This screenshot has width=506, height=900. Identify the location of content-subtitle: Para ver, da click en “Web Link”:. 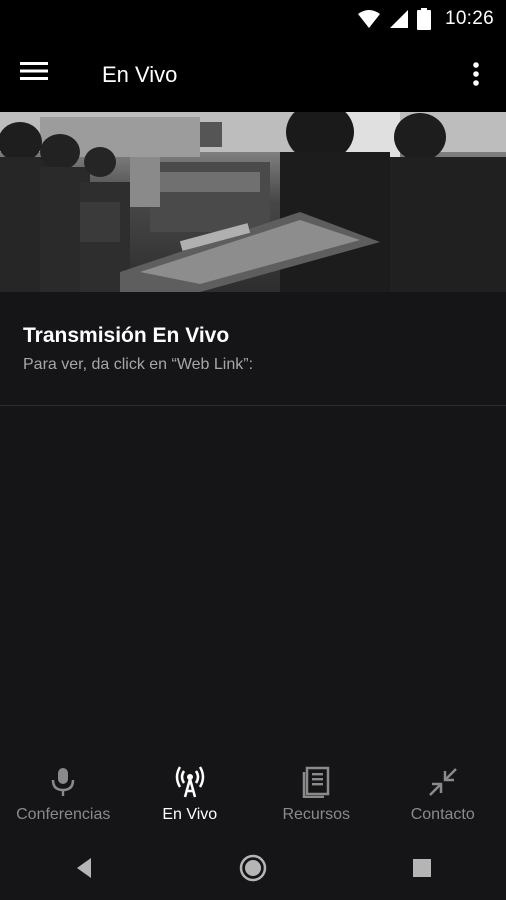
(138, 364).